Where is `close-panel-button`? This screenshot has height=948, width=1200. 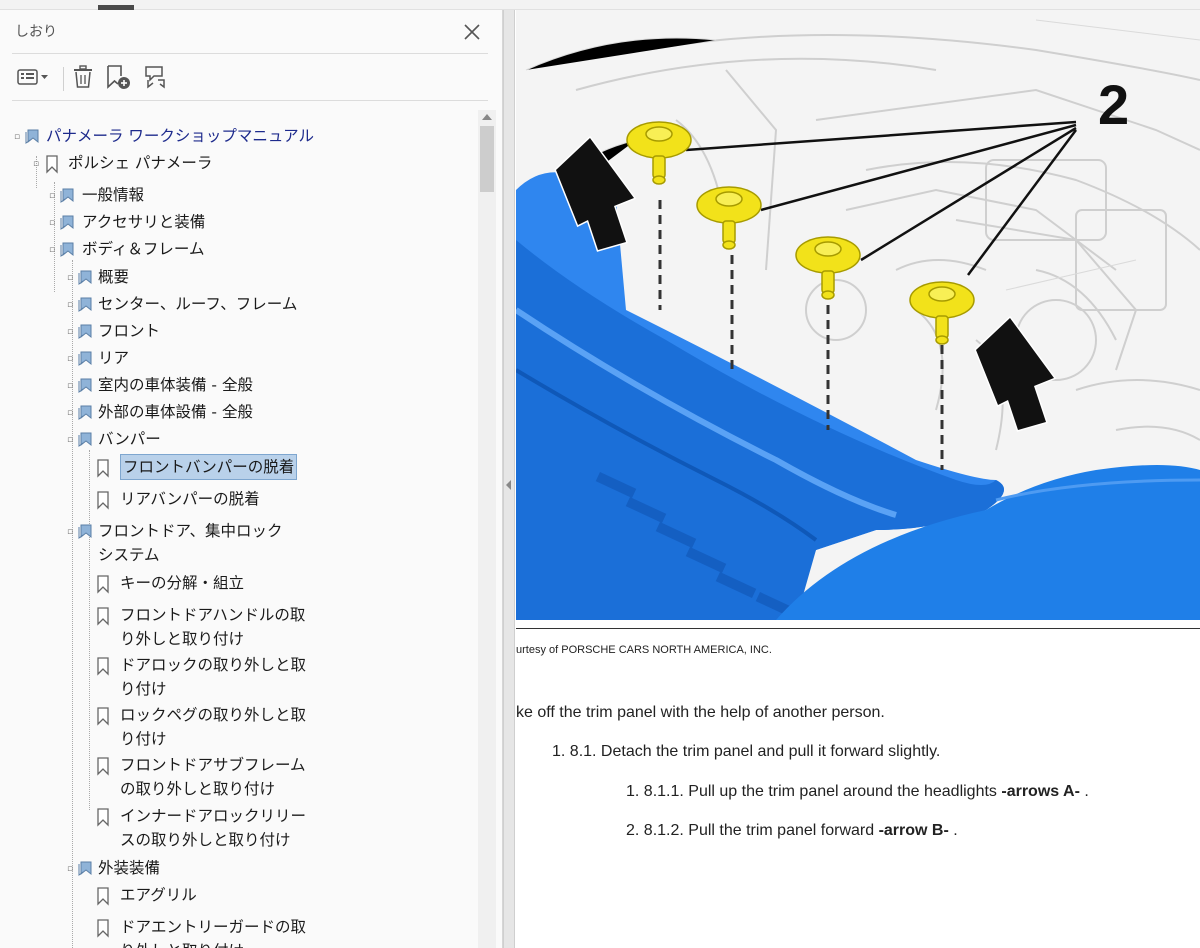 close-panel-button is located at coordinates (472, 32).